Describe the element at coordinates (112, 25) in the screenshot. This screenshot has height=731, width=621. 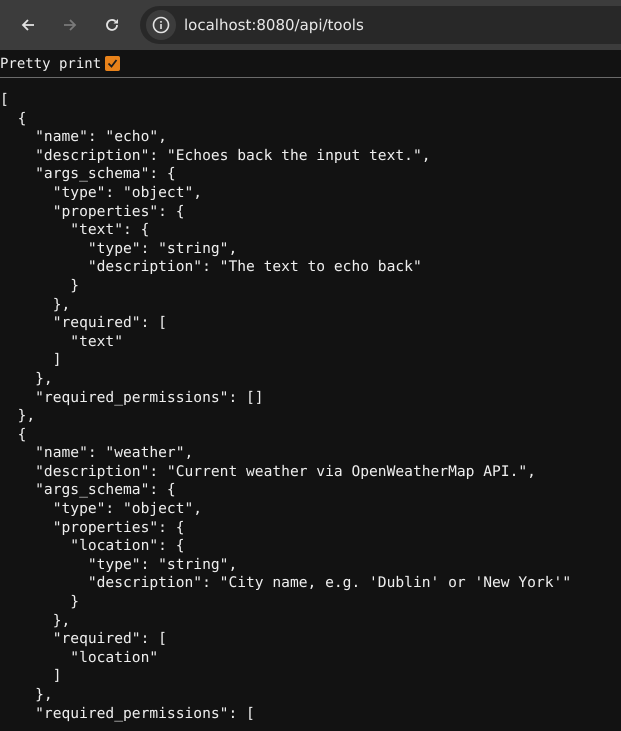
I see `reload-icon` at that location.